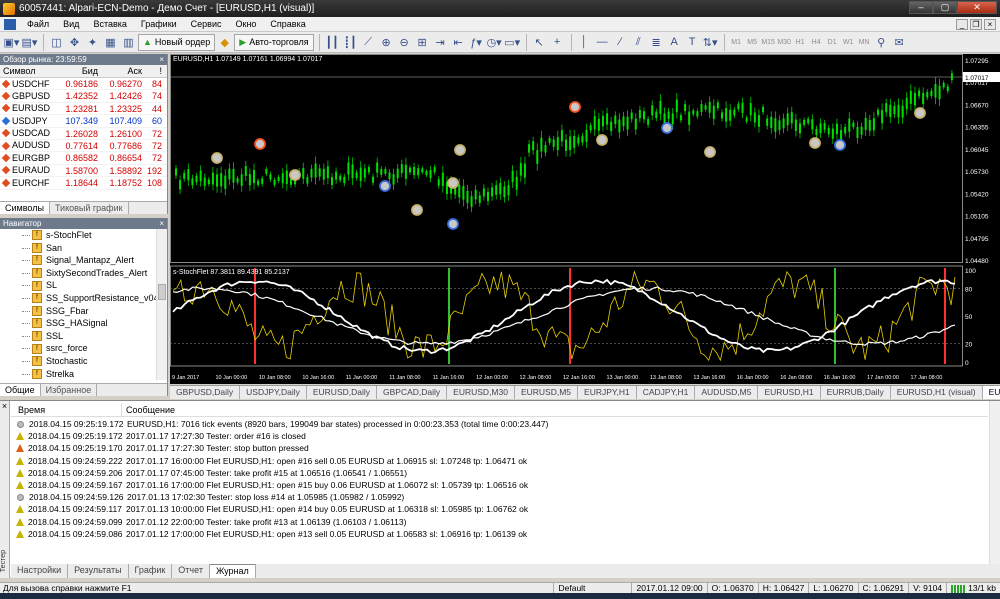  What do you see at coordinates (832, 42) in the screenshot?
I see `timeframe-d1-button: D1` at bounding box center [832, 42].